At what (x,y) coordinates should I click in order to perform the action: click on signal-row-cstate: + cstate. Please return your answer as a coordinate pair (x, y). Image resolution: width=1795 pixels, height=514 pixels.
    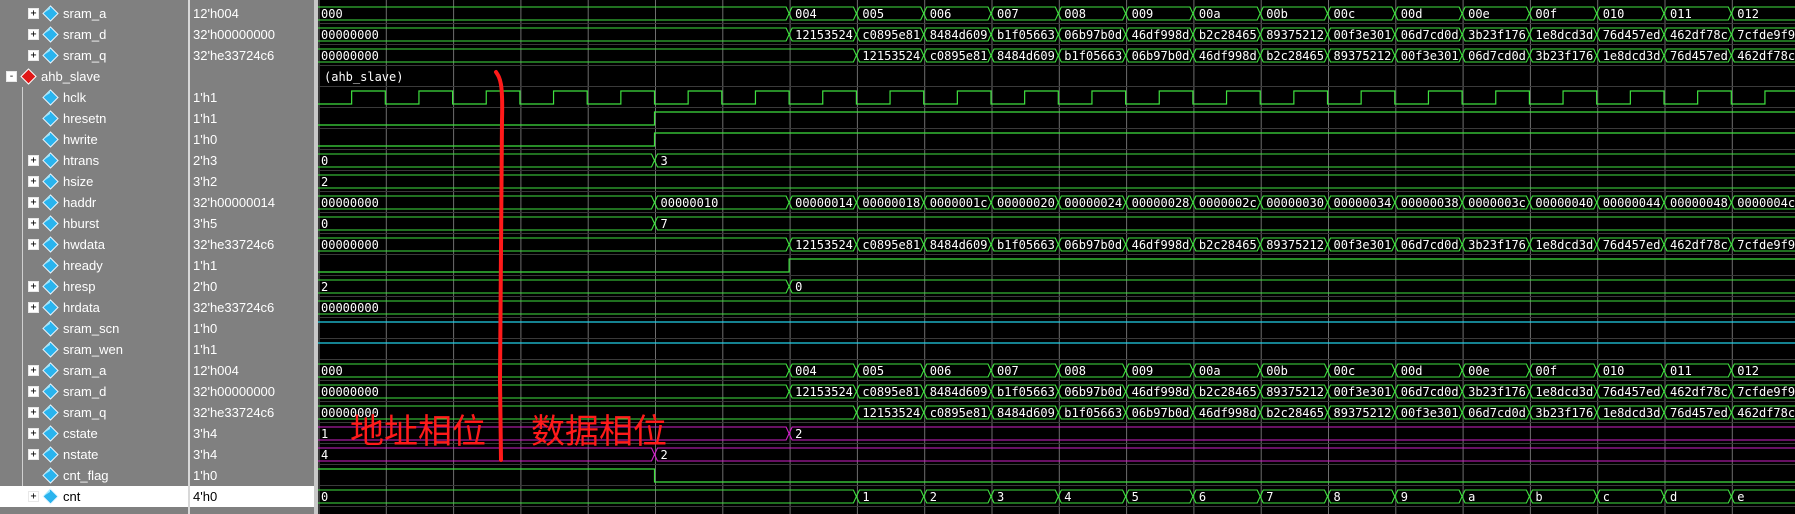
    Looking at the image, I should click on (94, 433).